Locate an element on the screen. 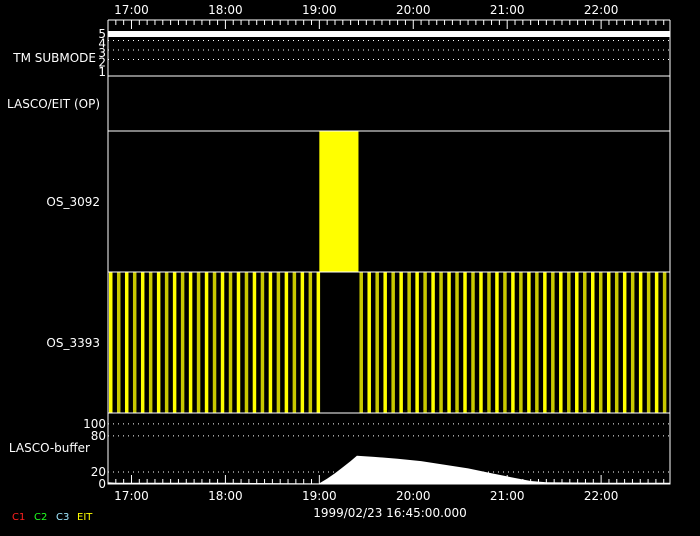 Image resolution: width=700 pixels, height=536 pixels. panel-label-lasco-buffer: LASCO-buffer is located at coordinates (49, 448).